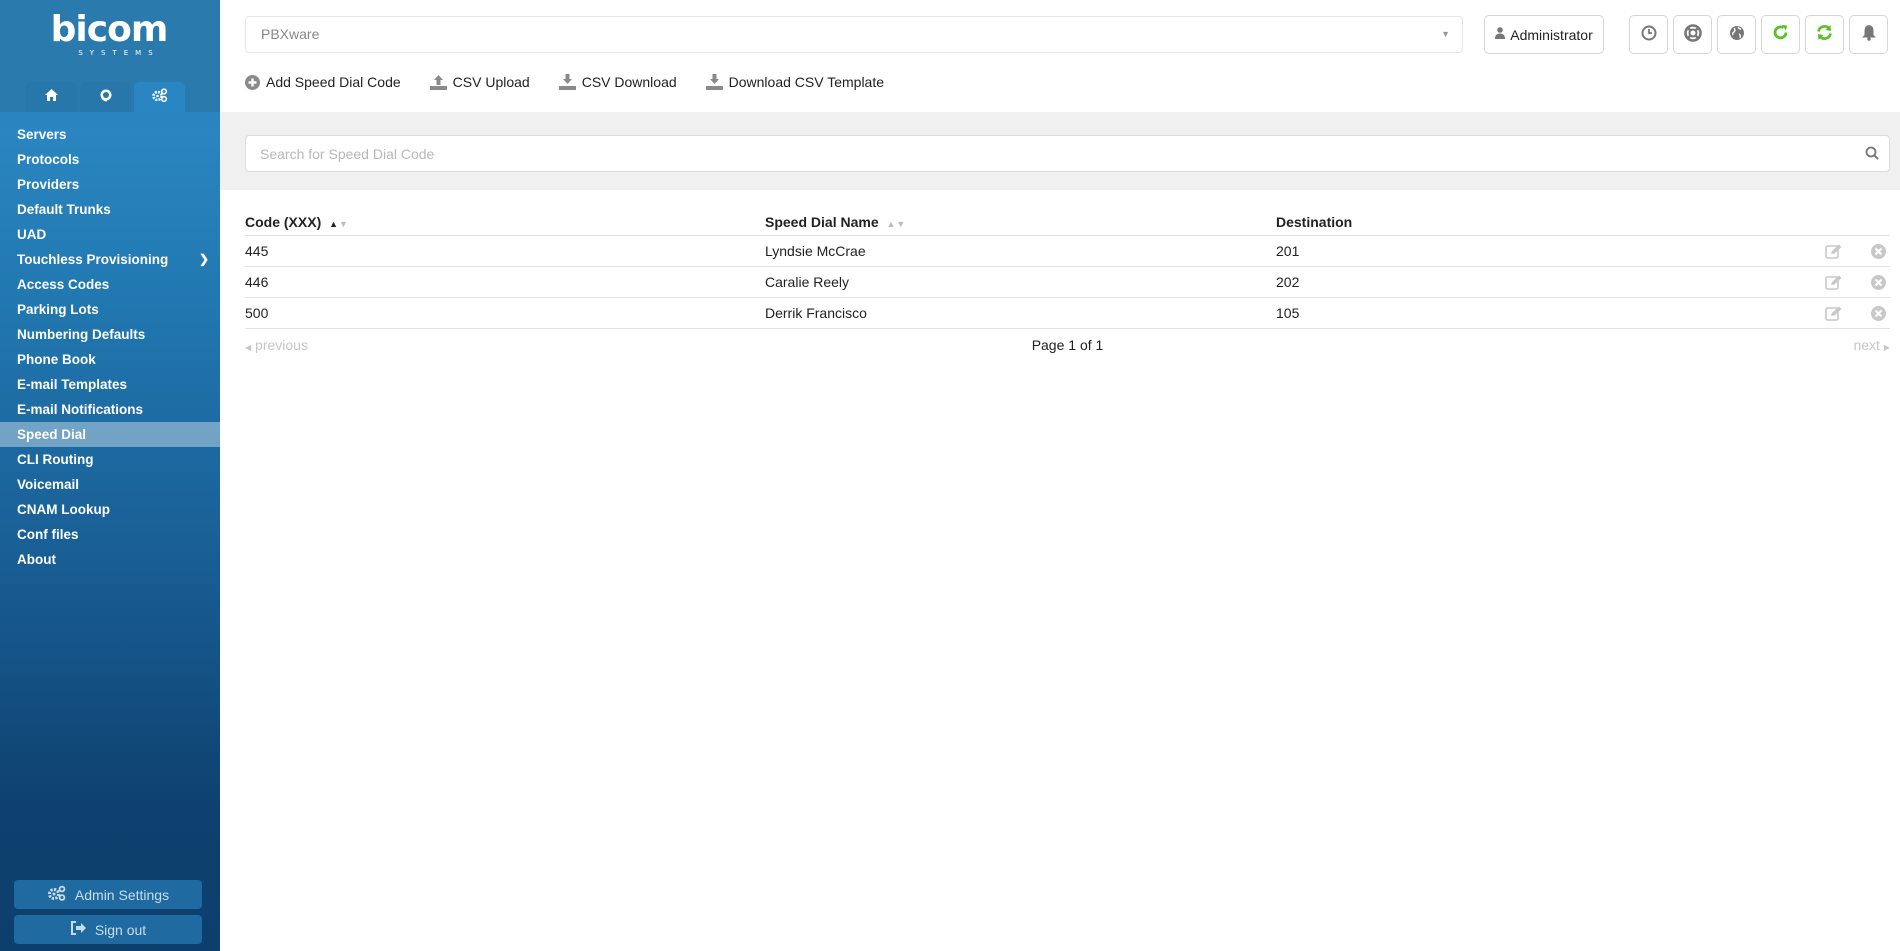 This screenshot has width=1900, height=951. What do you see at coordinates (110, 209) in the screenshot?
I see `sidebar-item-default-trunks: Default Trunks` at bounding box center [110, 209].